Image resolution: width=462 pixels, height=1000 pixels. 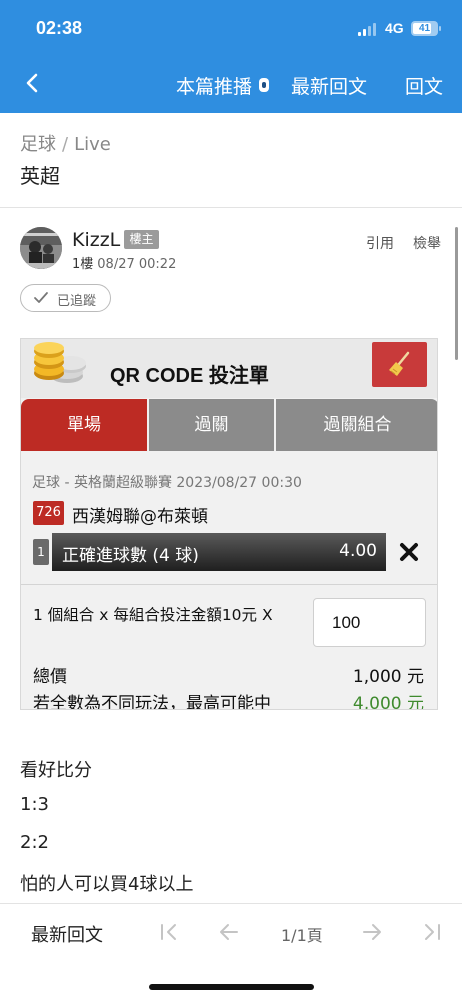 I want to click on max-win-label: 若全數為不同玩法，最高可能中, so click(x=152, y=702).